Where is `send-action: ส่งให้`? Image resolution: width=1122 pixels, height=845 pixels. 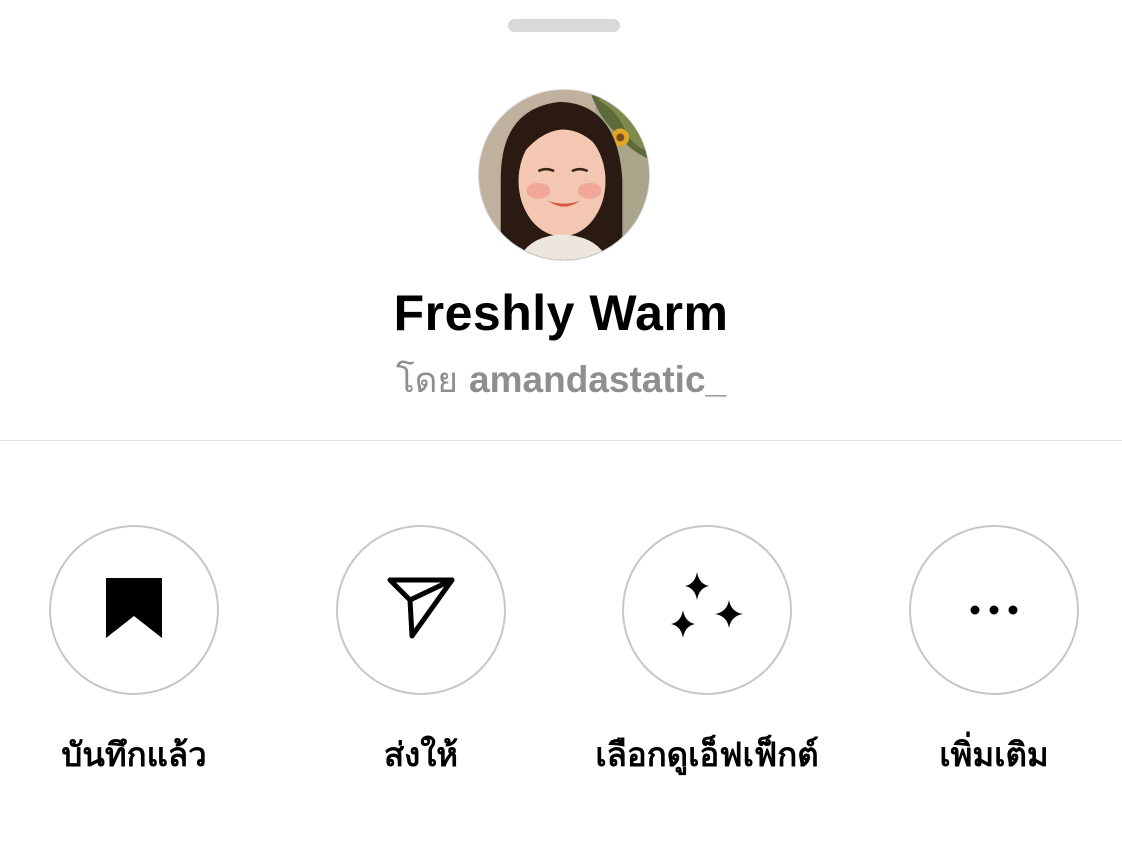
send-action: ส่งให้ is located at coordinates (421, 652).